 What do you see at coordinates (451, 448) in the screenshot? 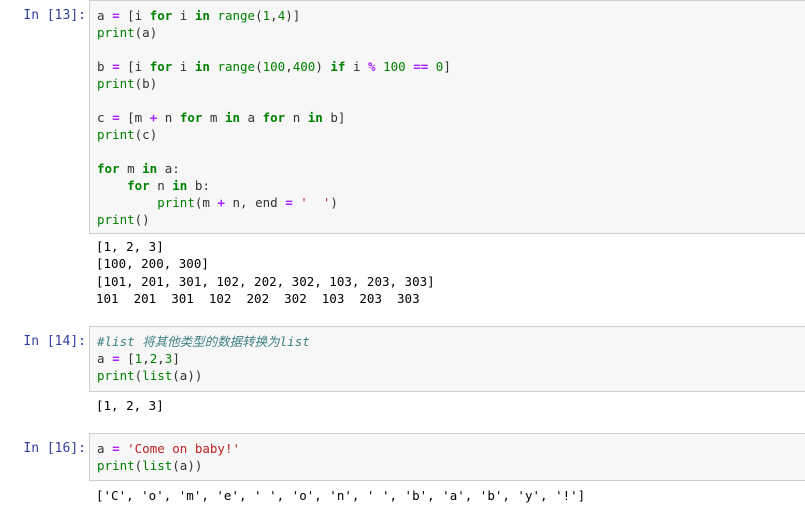
I see `code-line: a = 'Come on baby!'` at bounding box center [451, 448].